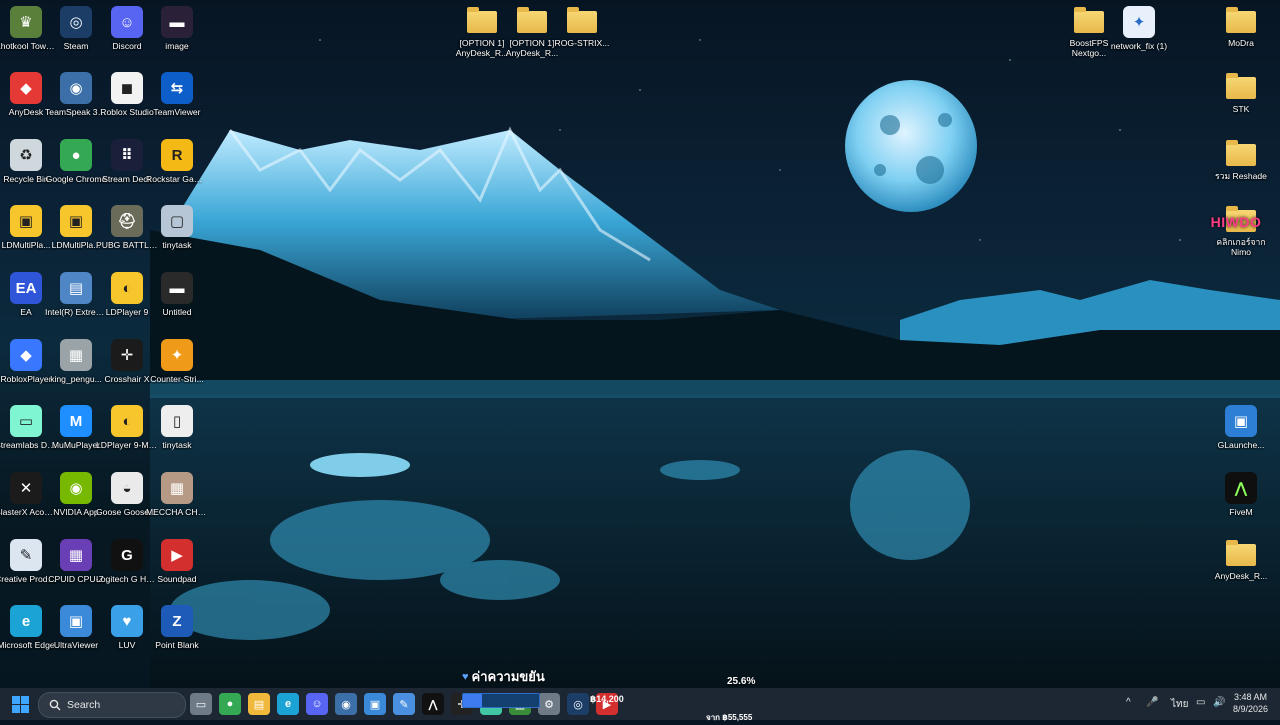 The width and height of the screenshot is (1280, 725). What do you see at coordinates (127, 221) in the screenshot?
I see `pubg-icon: ⛑` at bounding box center [127, 221].